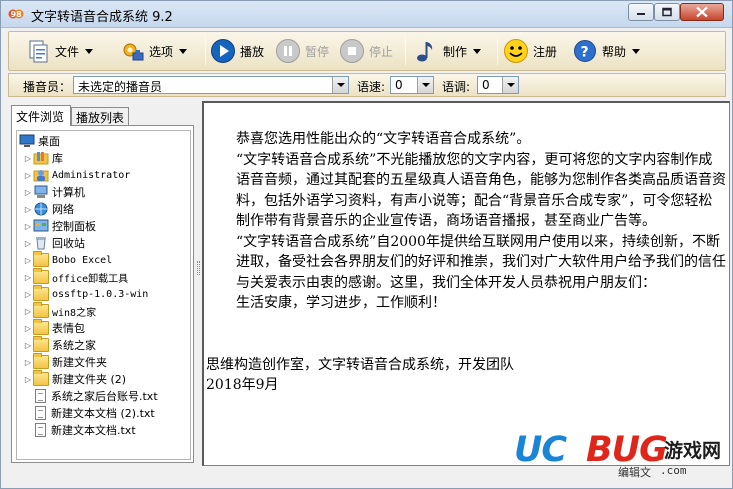  I want to click on tree-item-label: 新建文本文档.txt, so click(93, 430).